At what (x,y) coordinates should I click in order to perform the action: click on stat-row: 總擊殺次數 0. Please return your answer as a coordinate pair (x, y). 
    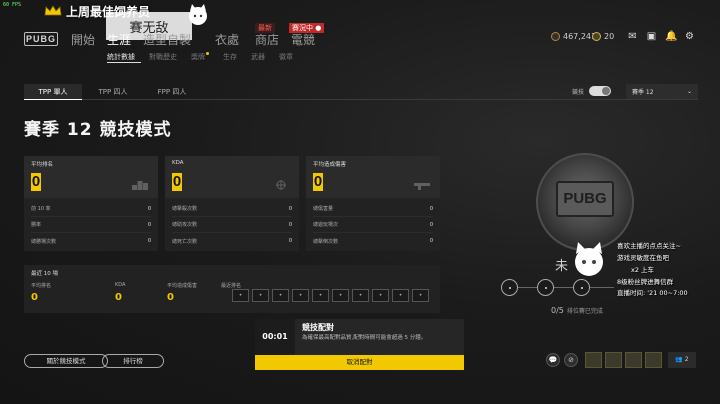
    Looking at the image, I should click on (232, 209).